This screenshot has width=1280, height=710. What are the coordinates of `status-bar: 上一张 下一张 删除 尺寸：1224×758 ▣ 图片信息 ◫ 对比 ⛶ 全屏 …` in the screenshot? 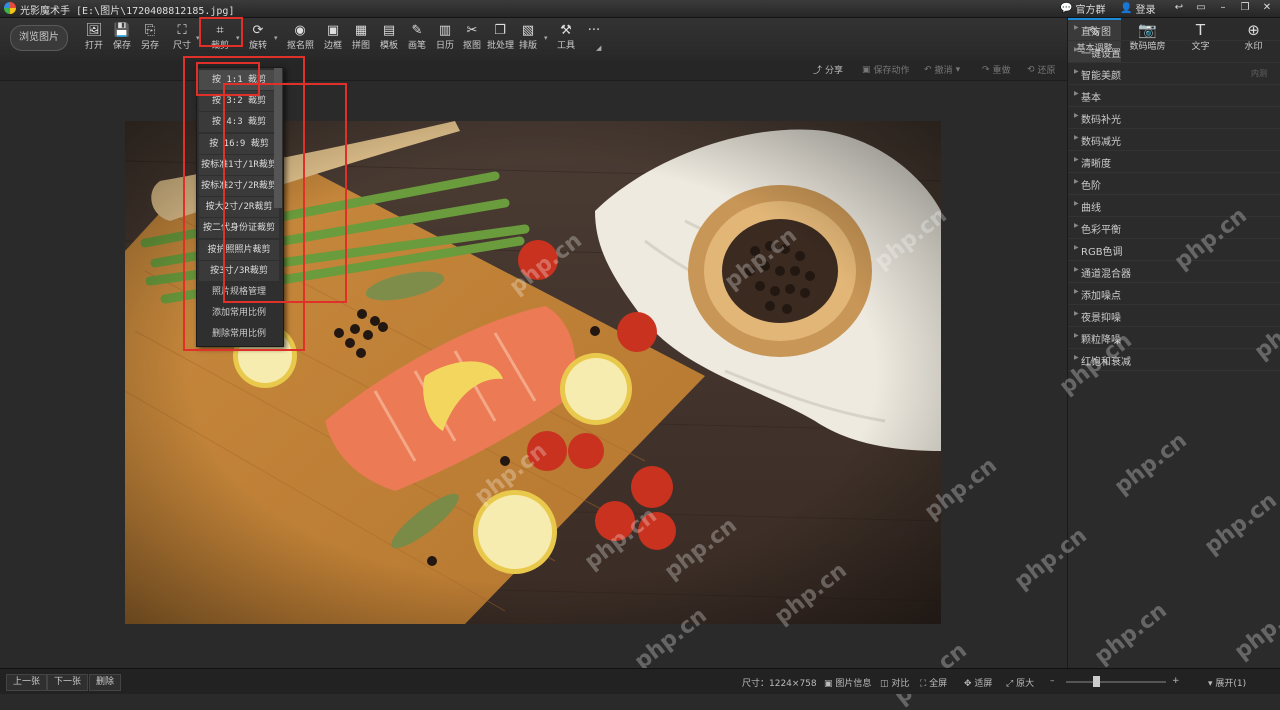 It's located at (640, 681).